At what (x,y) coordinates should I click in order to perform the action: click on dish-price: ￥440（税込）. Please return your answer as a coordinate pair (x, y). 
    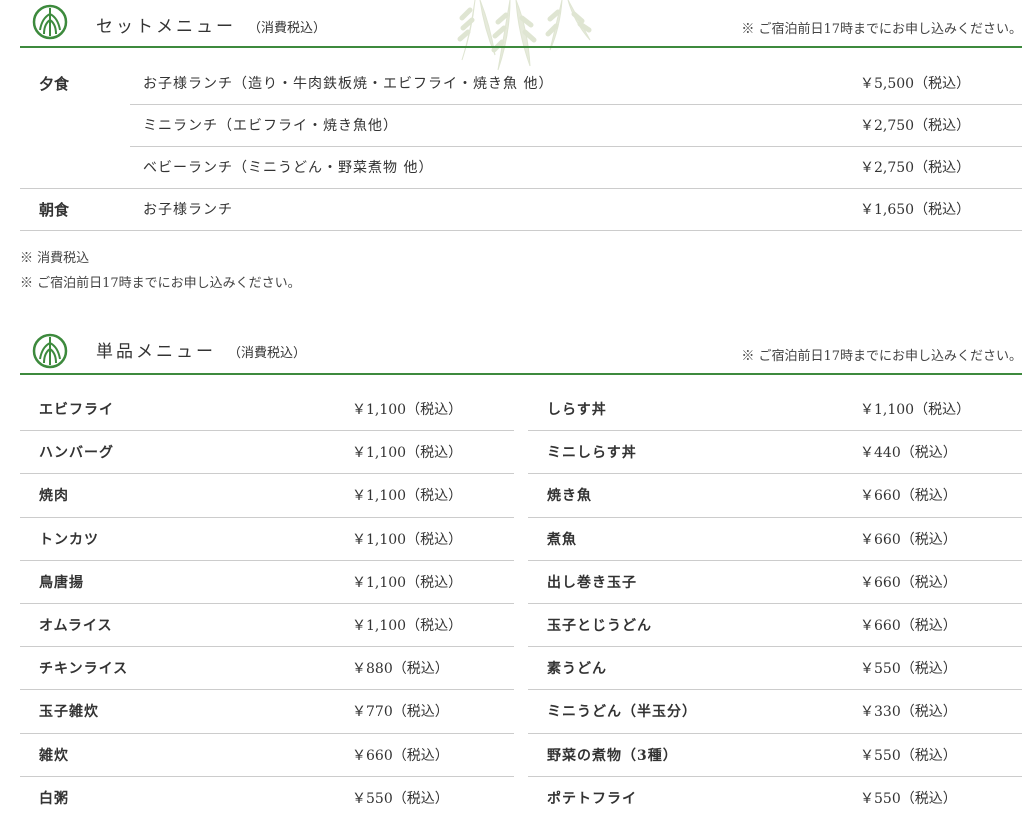
    Looking at the image, I should click on (908, 453).